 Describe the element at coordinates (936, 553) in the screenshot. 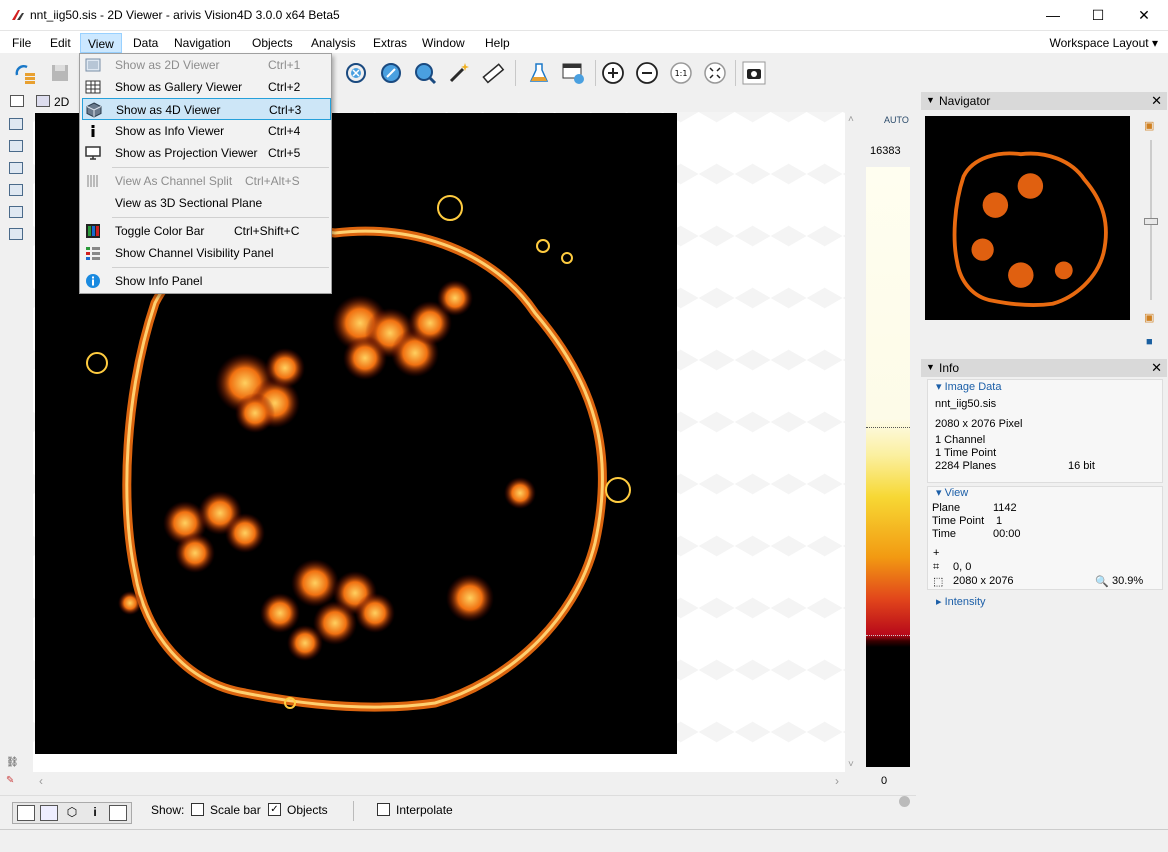

I see `crosshair-icon: +` at that location.